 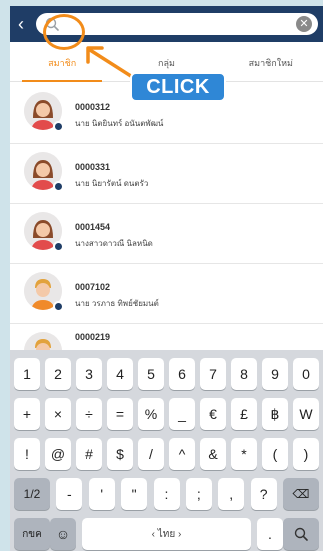 What do you see at coordinates (306, 374) in the screenshot?
I see `key: 0` at bounding box center [306, 374].